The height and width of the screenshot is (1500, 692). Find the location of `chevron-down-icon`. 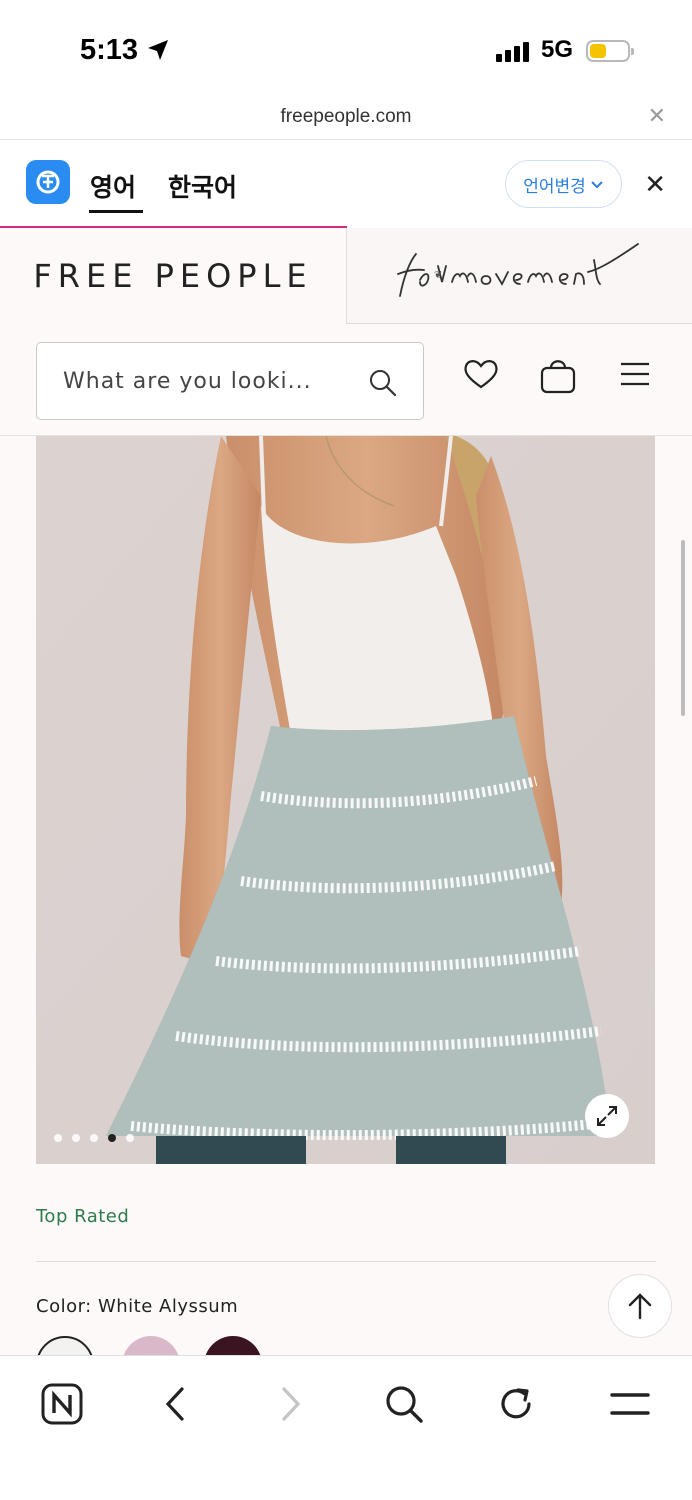

chevron-down-icon is located at coordinates (597, 185).